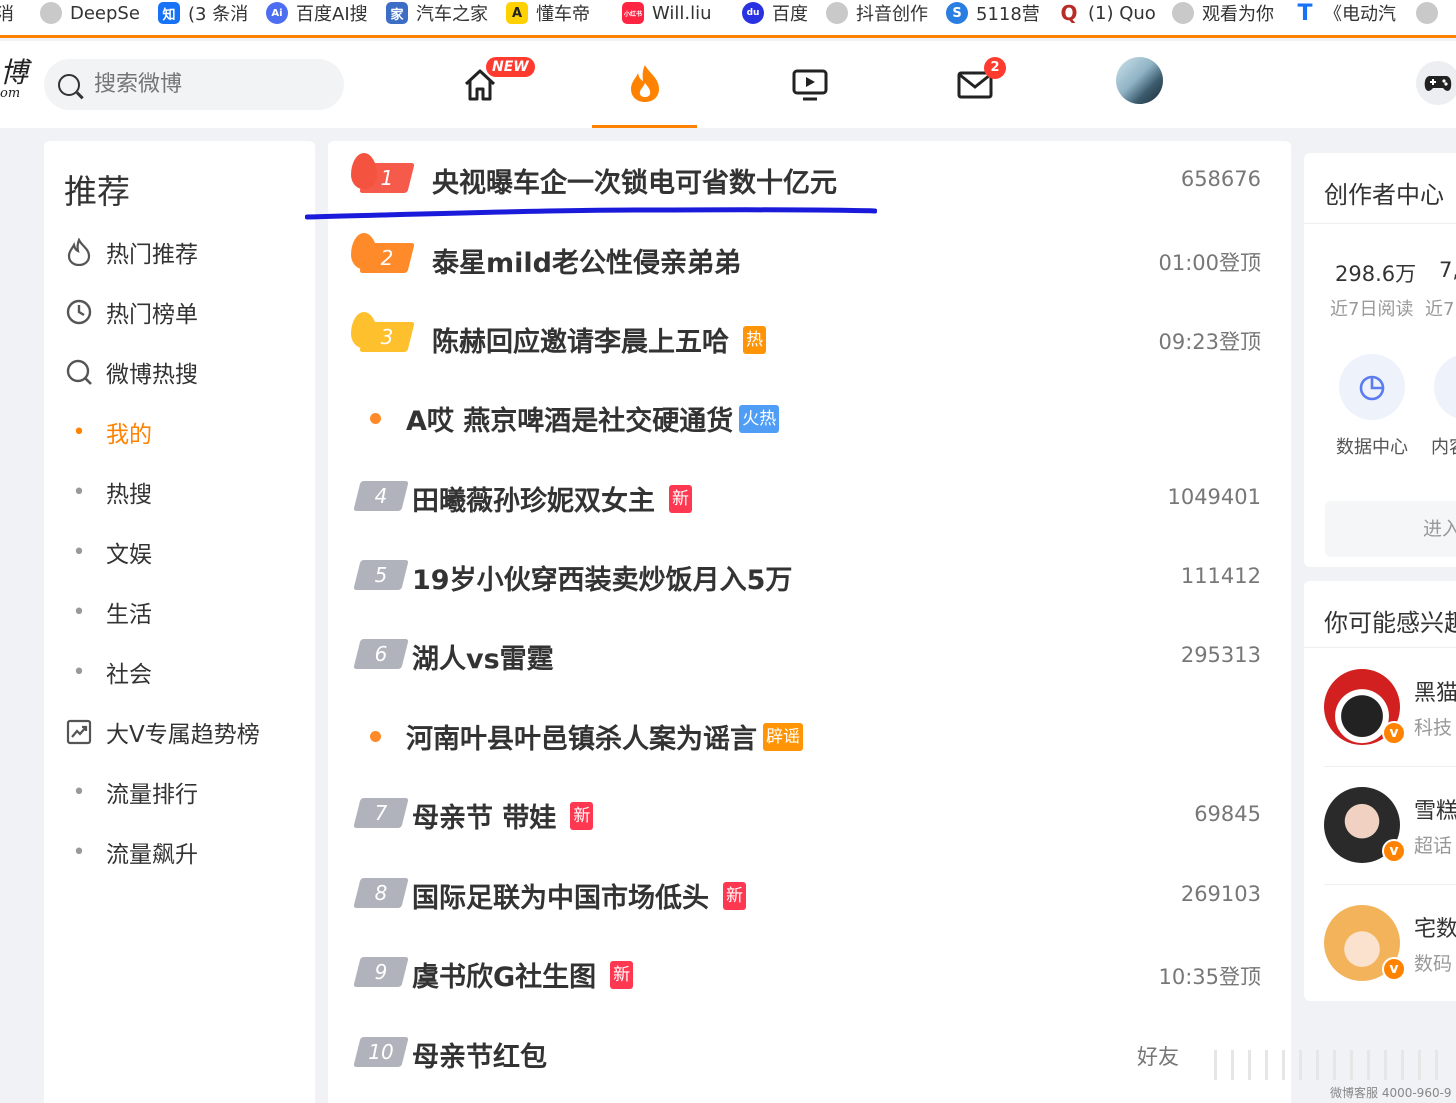 The image size is (1456, 1103). What do you see at coordinates (809, 499) in the screenshot?
I see `hot-list-row: 4 田曦薇孙珍妮双女主新 1049401` at bounding box center [809, 499].